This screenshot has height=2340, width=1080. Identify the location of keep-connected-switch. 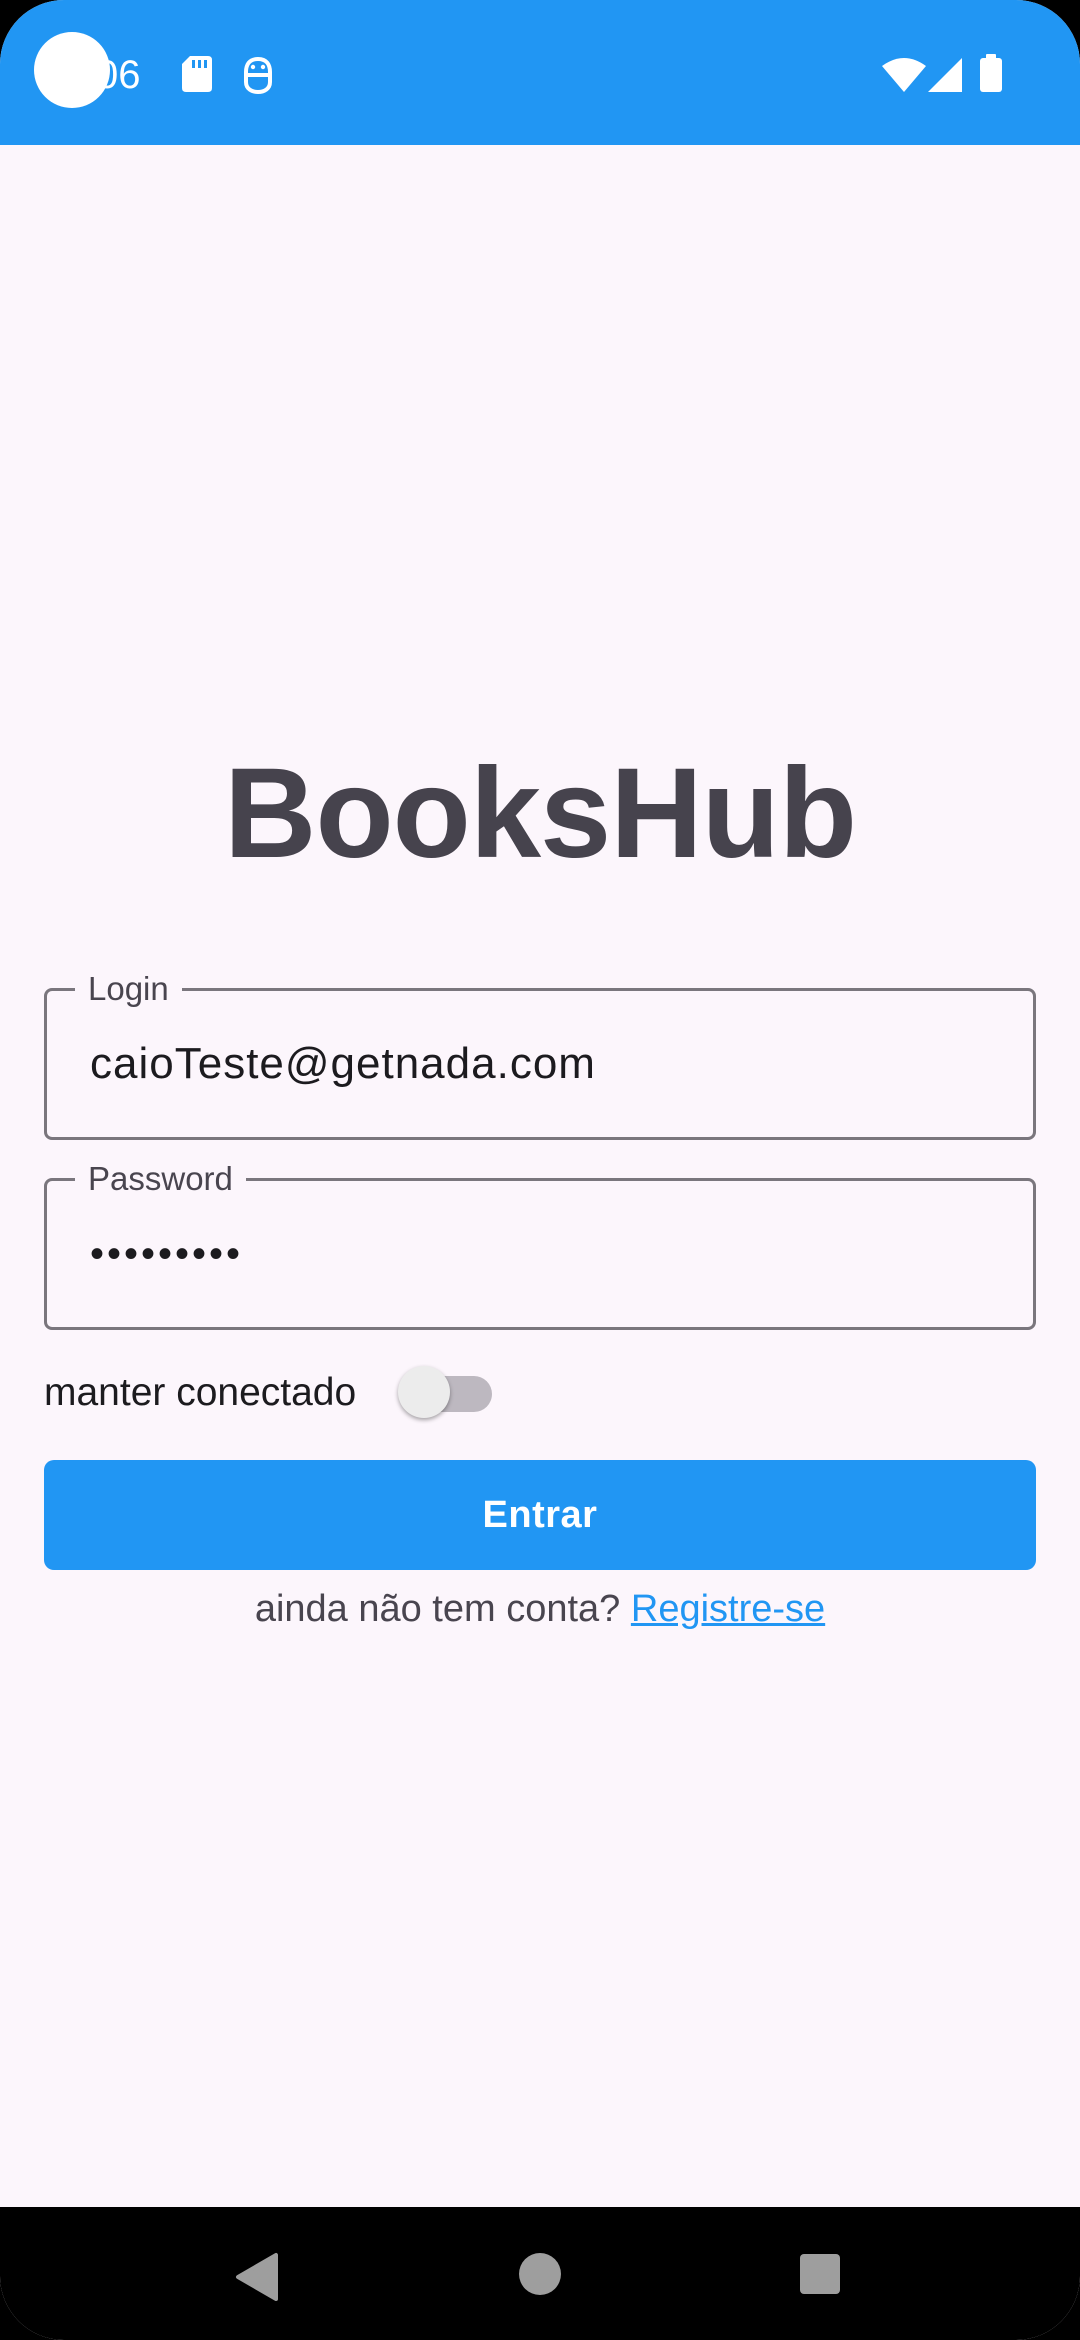
(438, 1392).